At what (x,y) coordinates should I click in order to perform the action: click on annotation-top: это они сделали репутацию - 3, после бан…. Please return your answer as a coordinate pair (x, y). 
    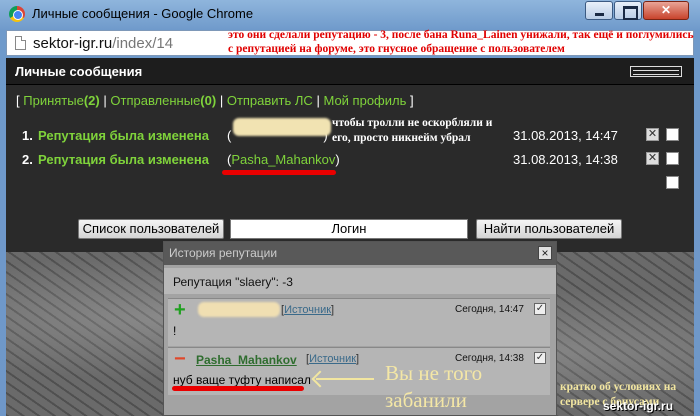
    Looking at the image, I should click on (461, 42).